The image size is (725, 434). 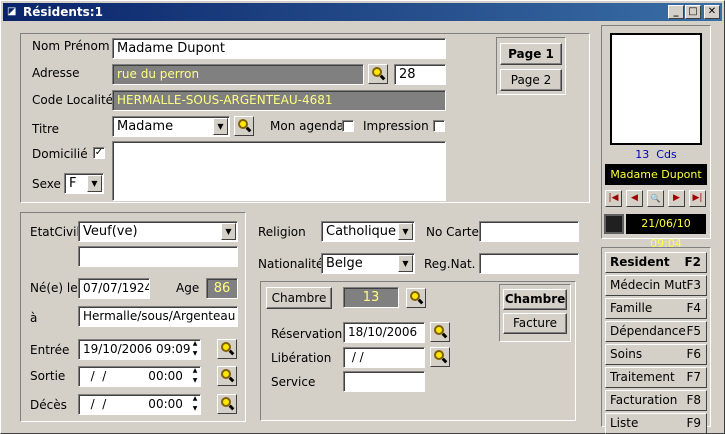 What do you see at coordinates (55, 232) in the screenshot?
I see `etatcivil-label: EtatCivil` at bounding box center [55, 232].